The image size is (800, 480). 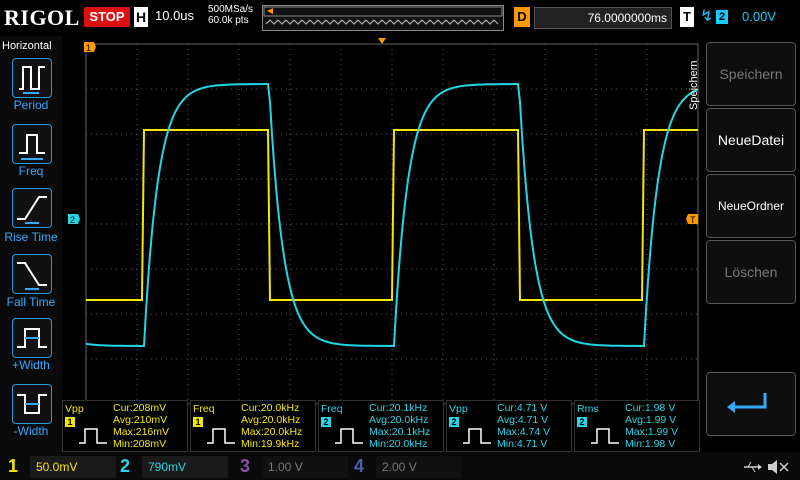 What do you see at coordinates (31, 365) in the screenshot?
I see `pos-width-label: +Width` at bounding box center [31, 365].